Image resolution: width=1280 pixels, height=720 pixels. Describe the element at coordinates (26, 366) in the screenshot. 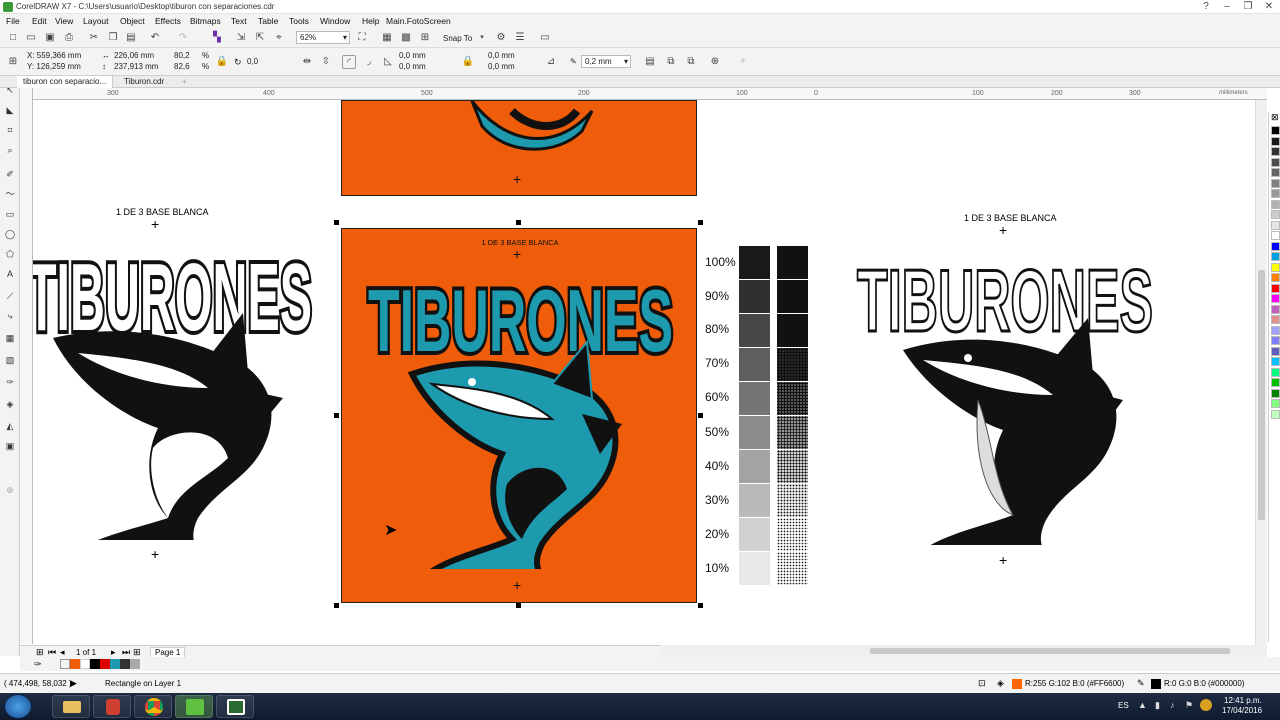

I see `vertical-ruler` at that location.